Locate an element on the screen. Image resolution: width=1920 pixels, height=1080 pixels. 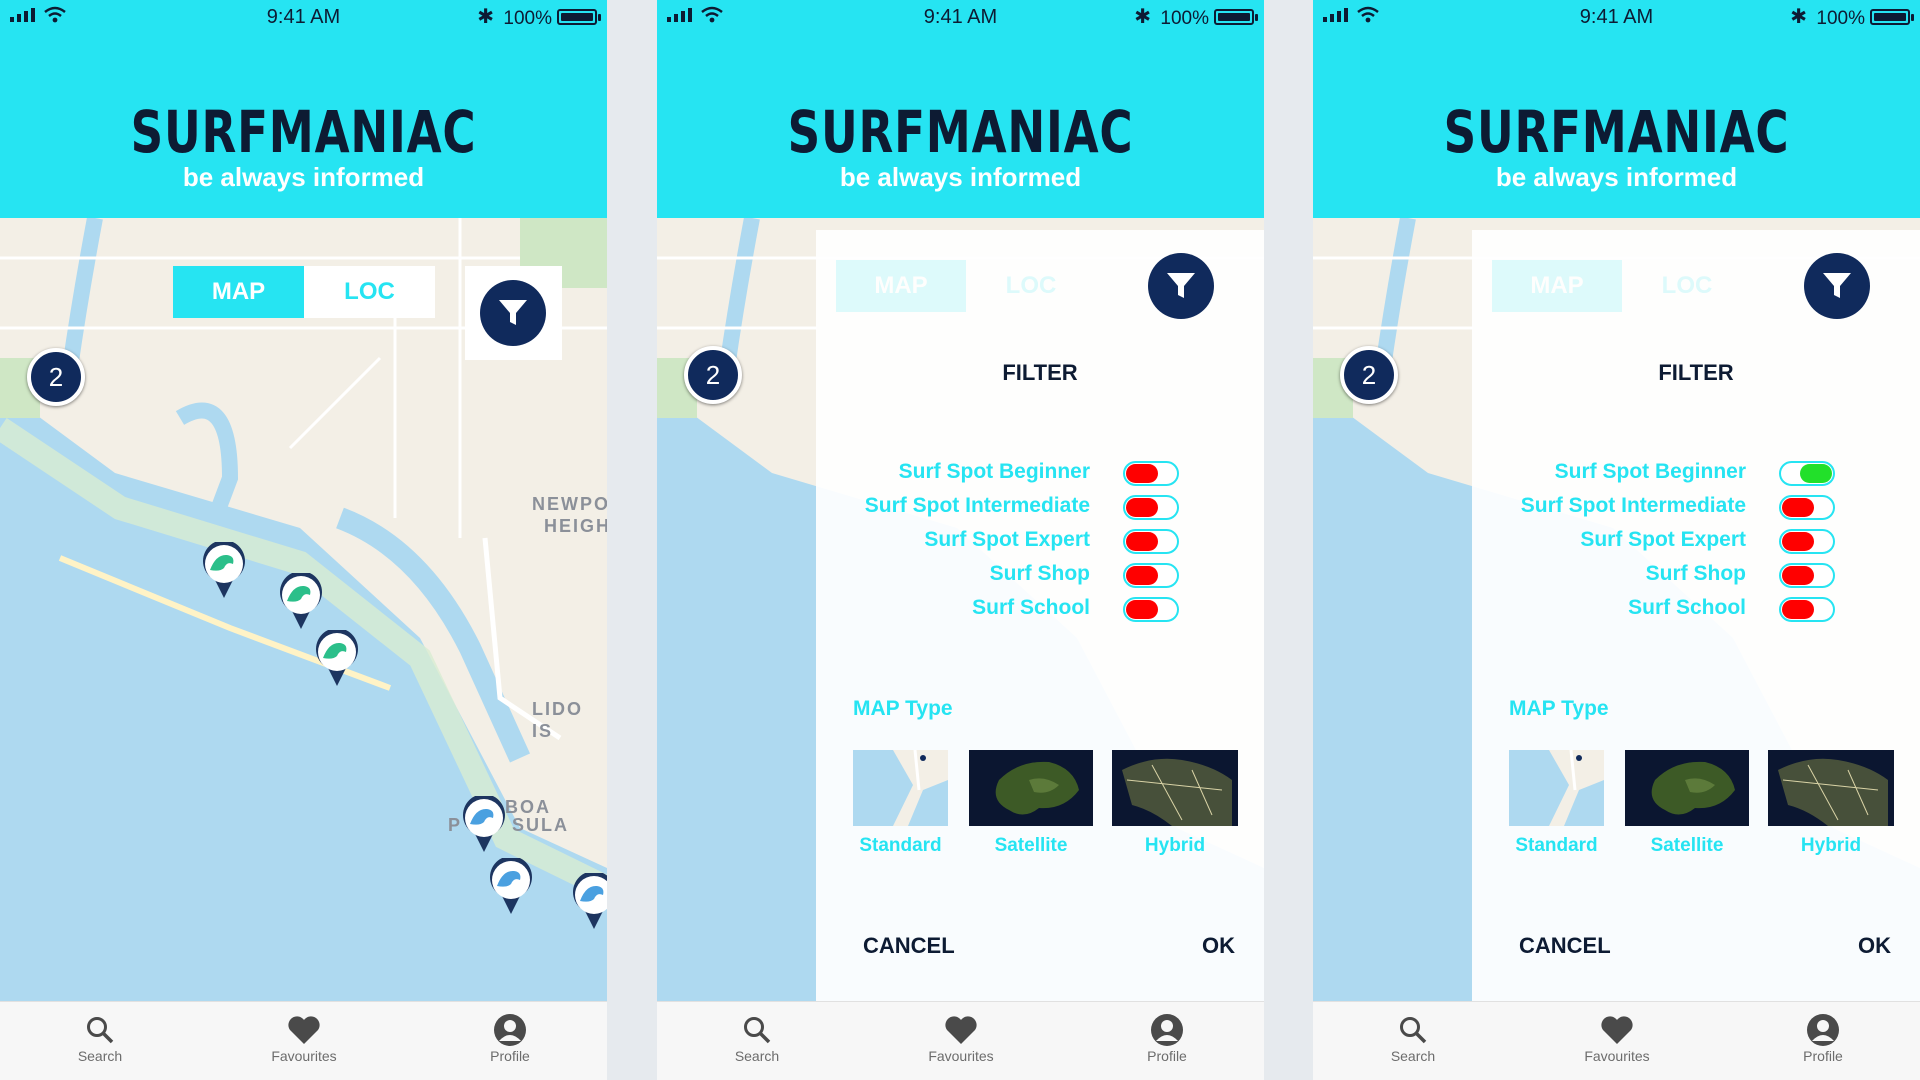
battery-percent: 100% is located at coordinates (527, 18).